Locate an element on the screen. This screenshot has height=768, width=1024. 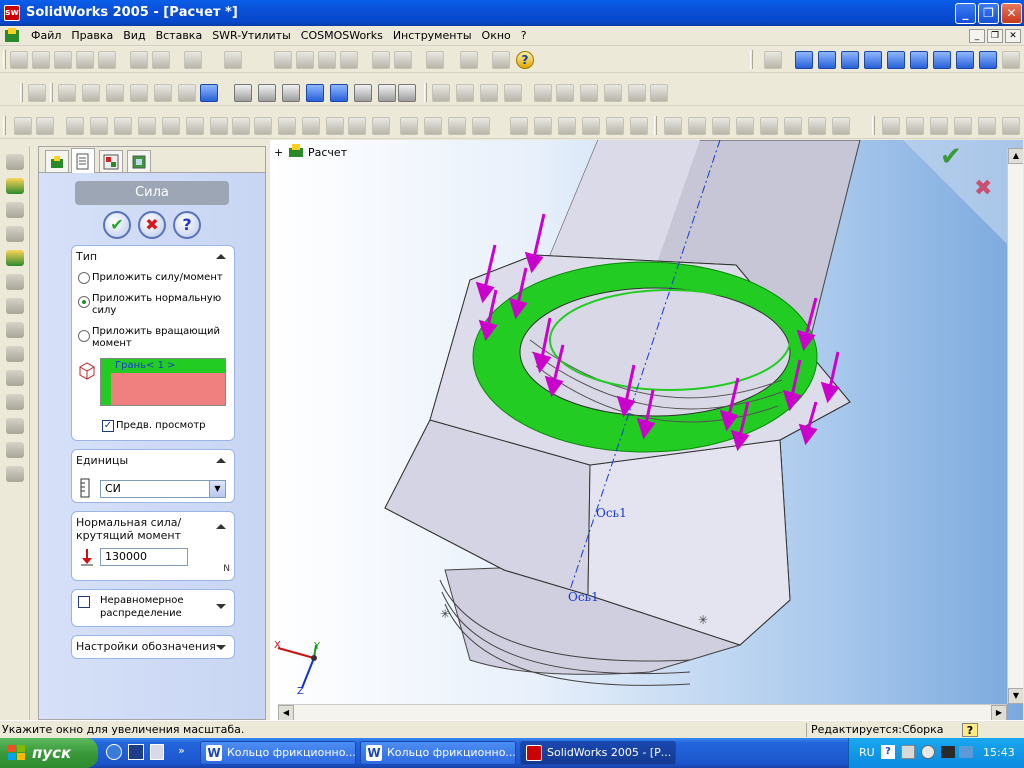
tab-configuration-manager is located at coordinates (111, 161).